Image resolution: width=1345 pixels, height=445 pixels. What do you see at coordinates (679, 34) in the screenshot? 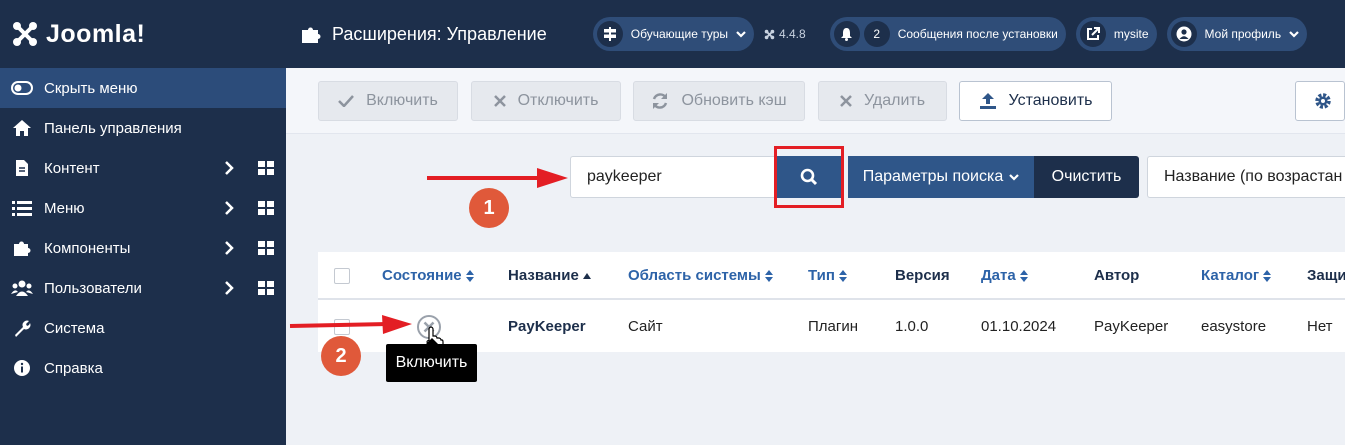
I see `guided-tours-label: Обучающие туры` at bounding box center [679, 34].